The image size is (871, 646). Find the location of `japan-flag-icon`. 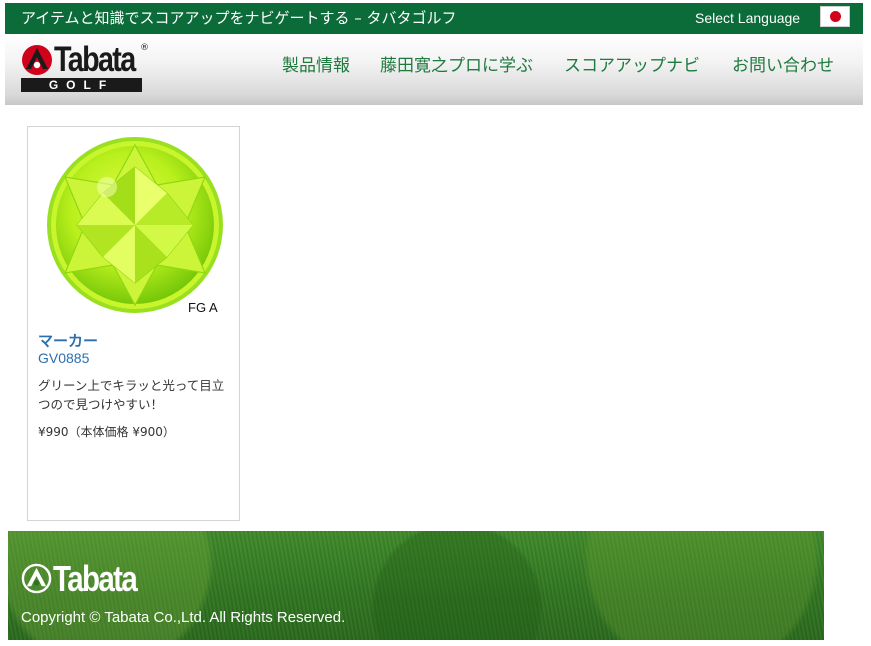

japan-flag-icon is located at coordinates (835, 16).